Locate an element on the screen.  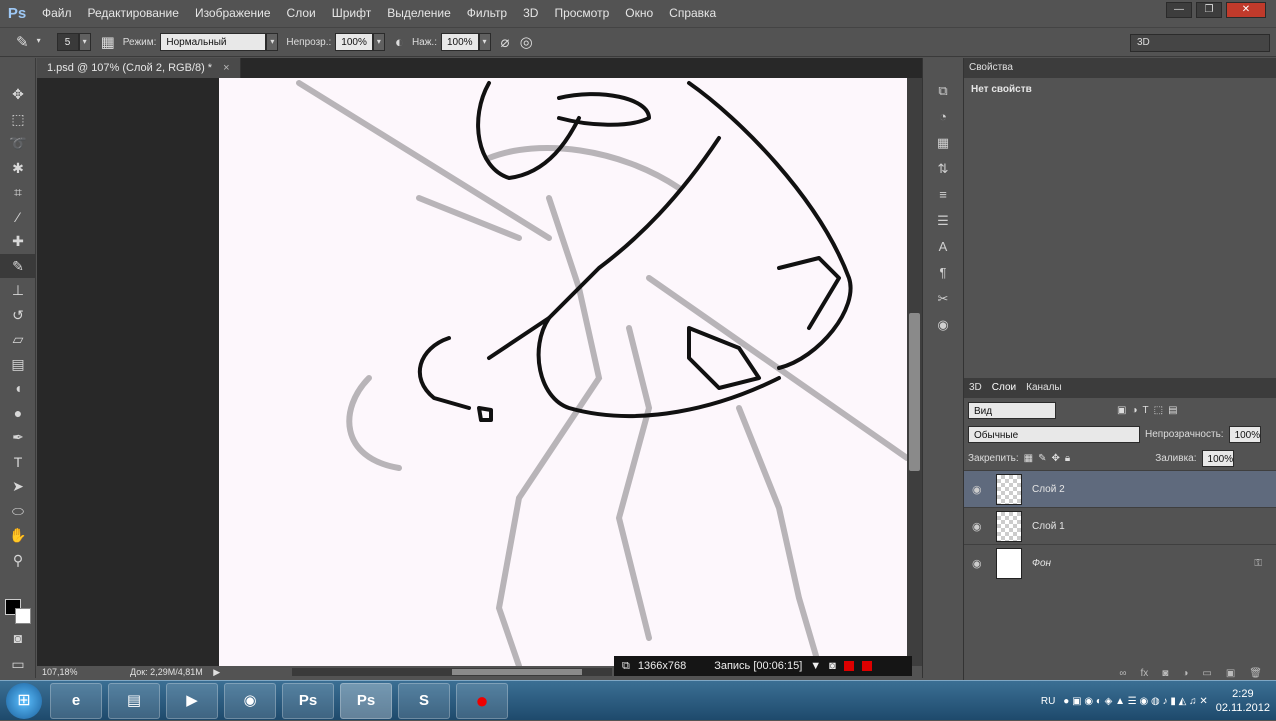
history-brush-tool-icon: ↺ is located at coordinates (18, 315).